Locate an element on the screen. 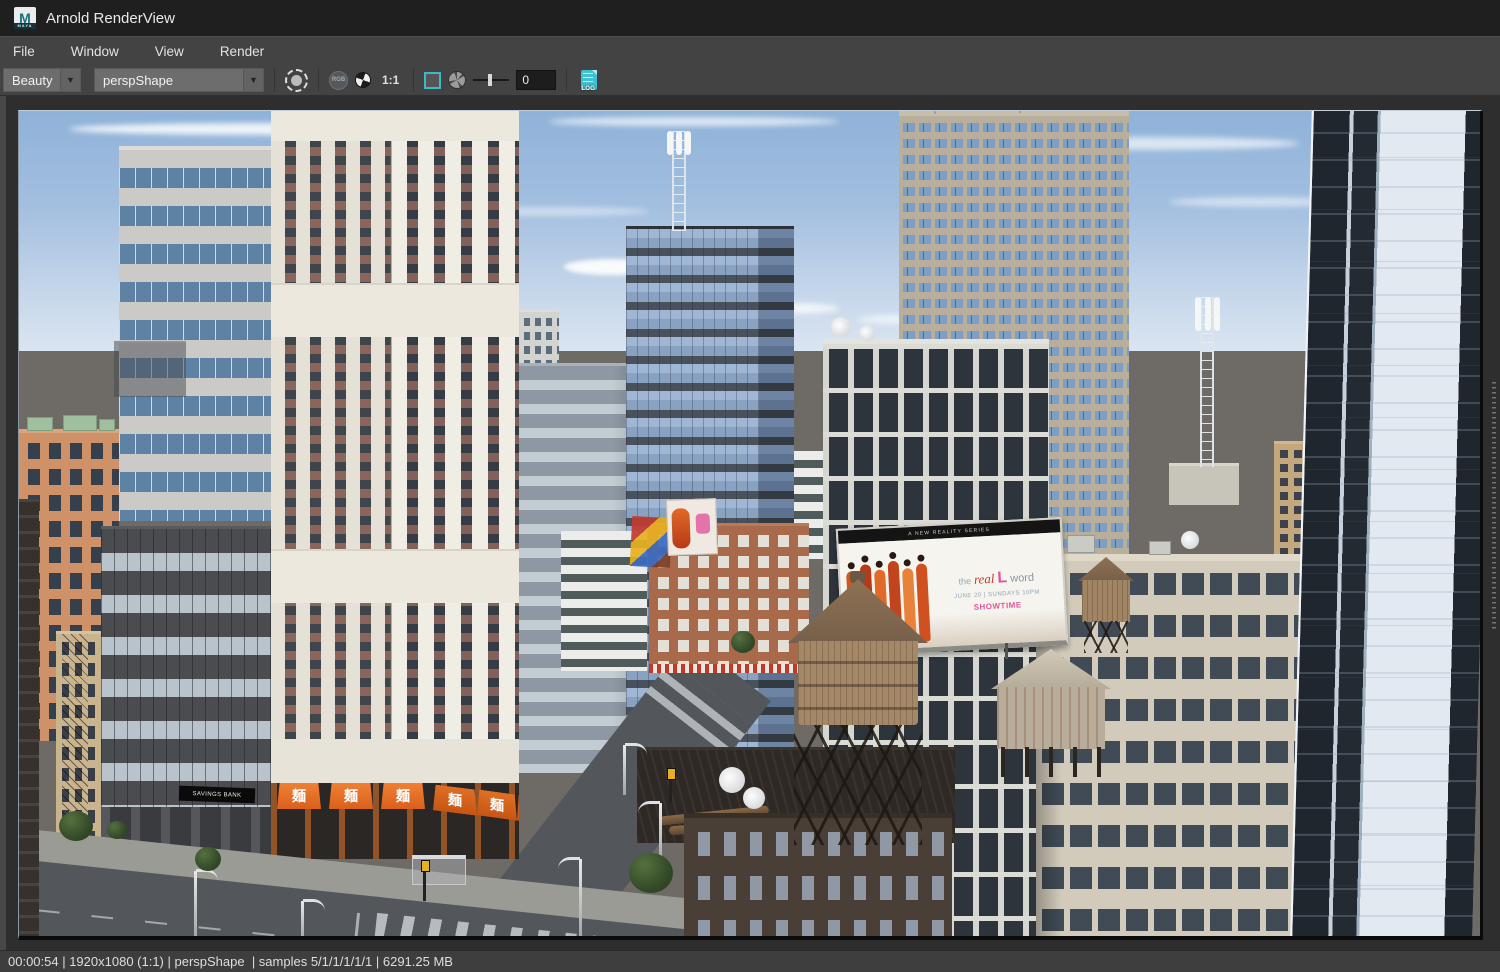  building-striped-glass-tower is located at coordinates (1384, 523).